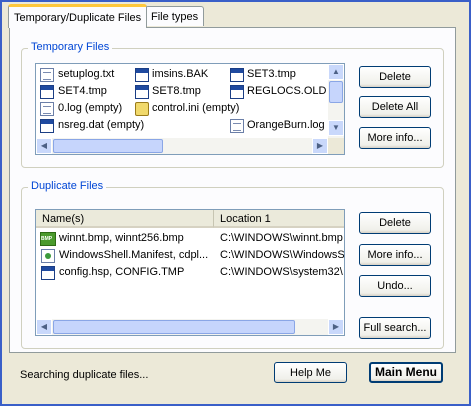 The image size is (471, 406). Describe the element at coordinates (142, 109) in the screenshot. I see `ini-file-icon` at that location.